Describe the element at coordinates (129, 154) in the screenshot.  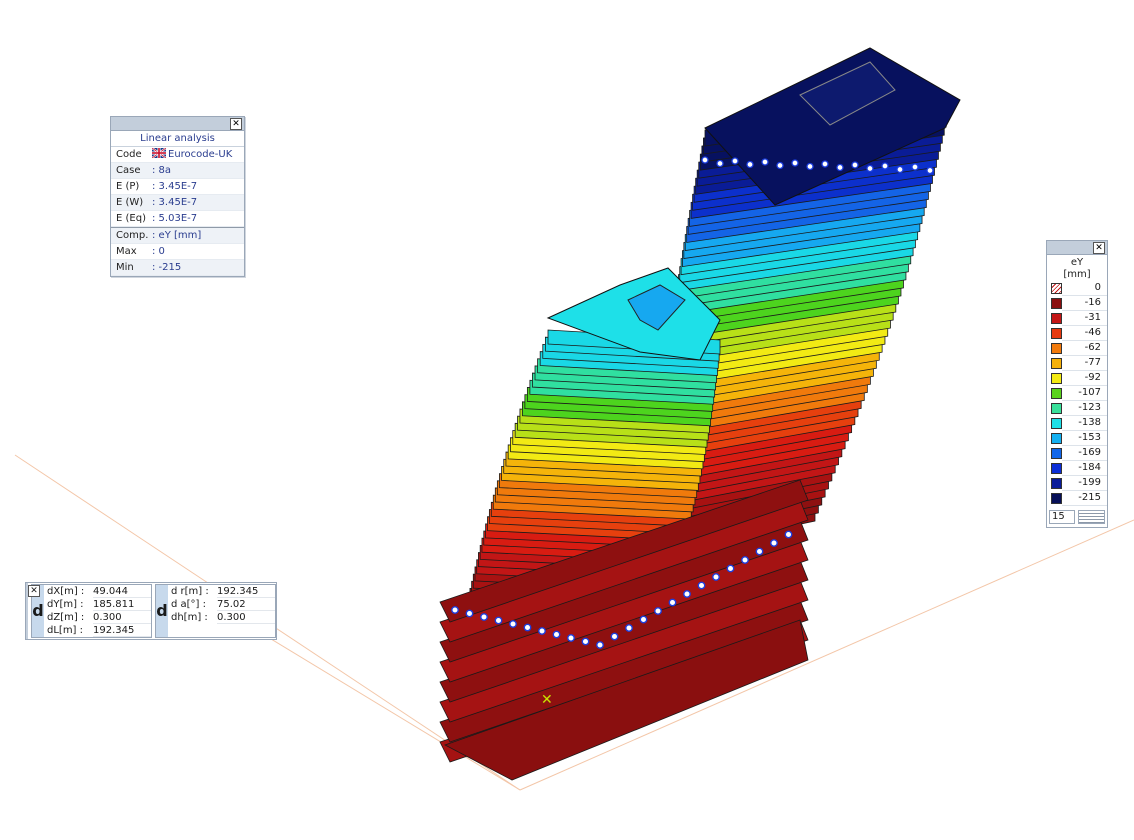
I see `info-key: Code` at that location.